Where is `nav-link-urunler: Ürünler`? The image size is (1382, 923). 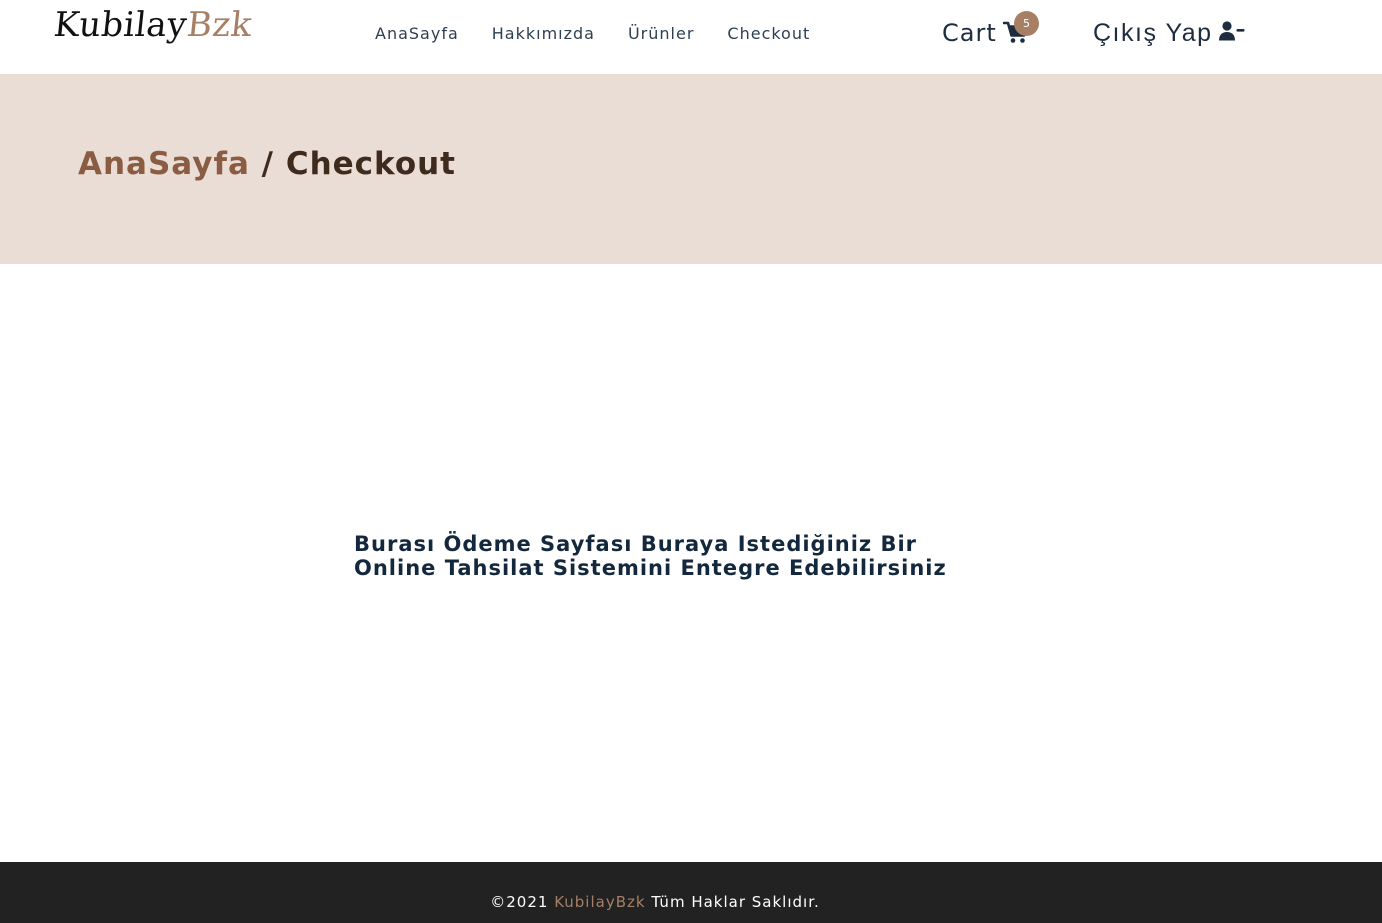 nav-link-urunler: Ürünler is located at coordinates (661, 34).